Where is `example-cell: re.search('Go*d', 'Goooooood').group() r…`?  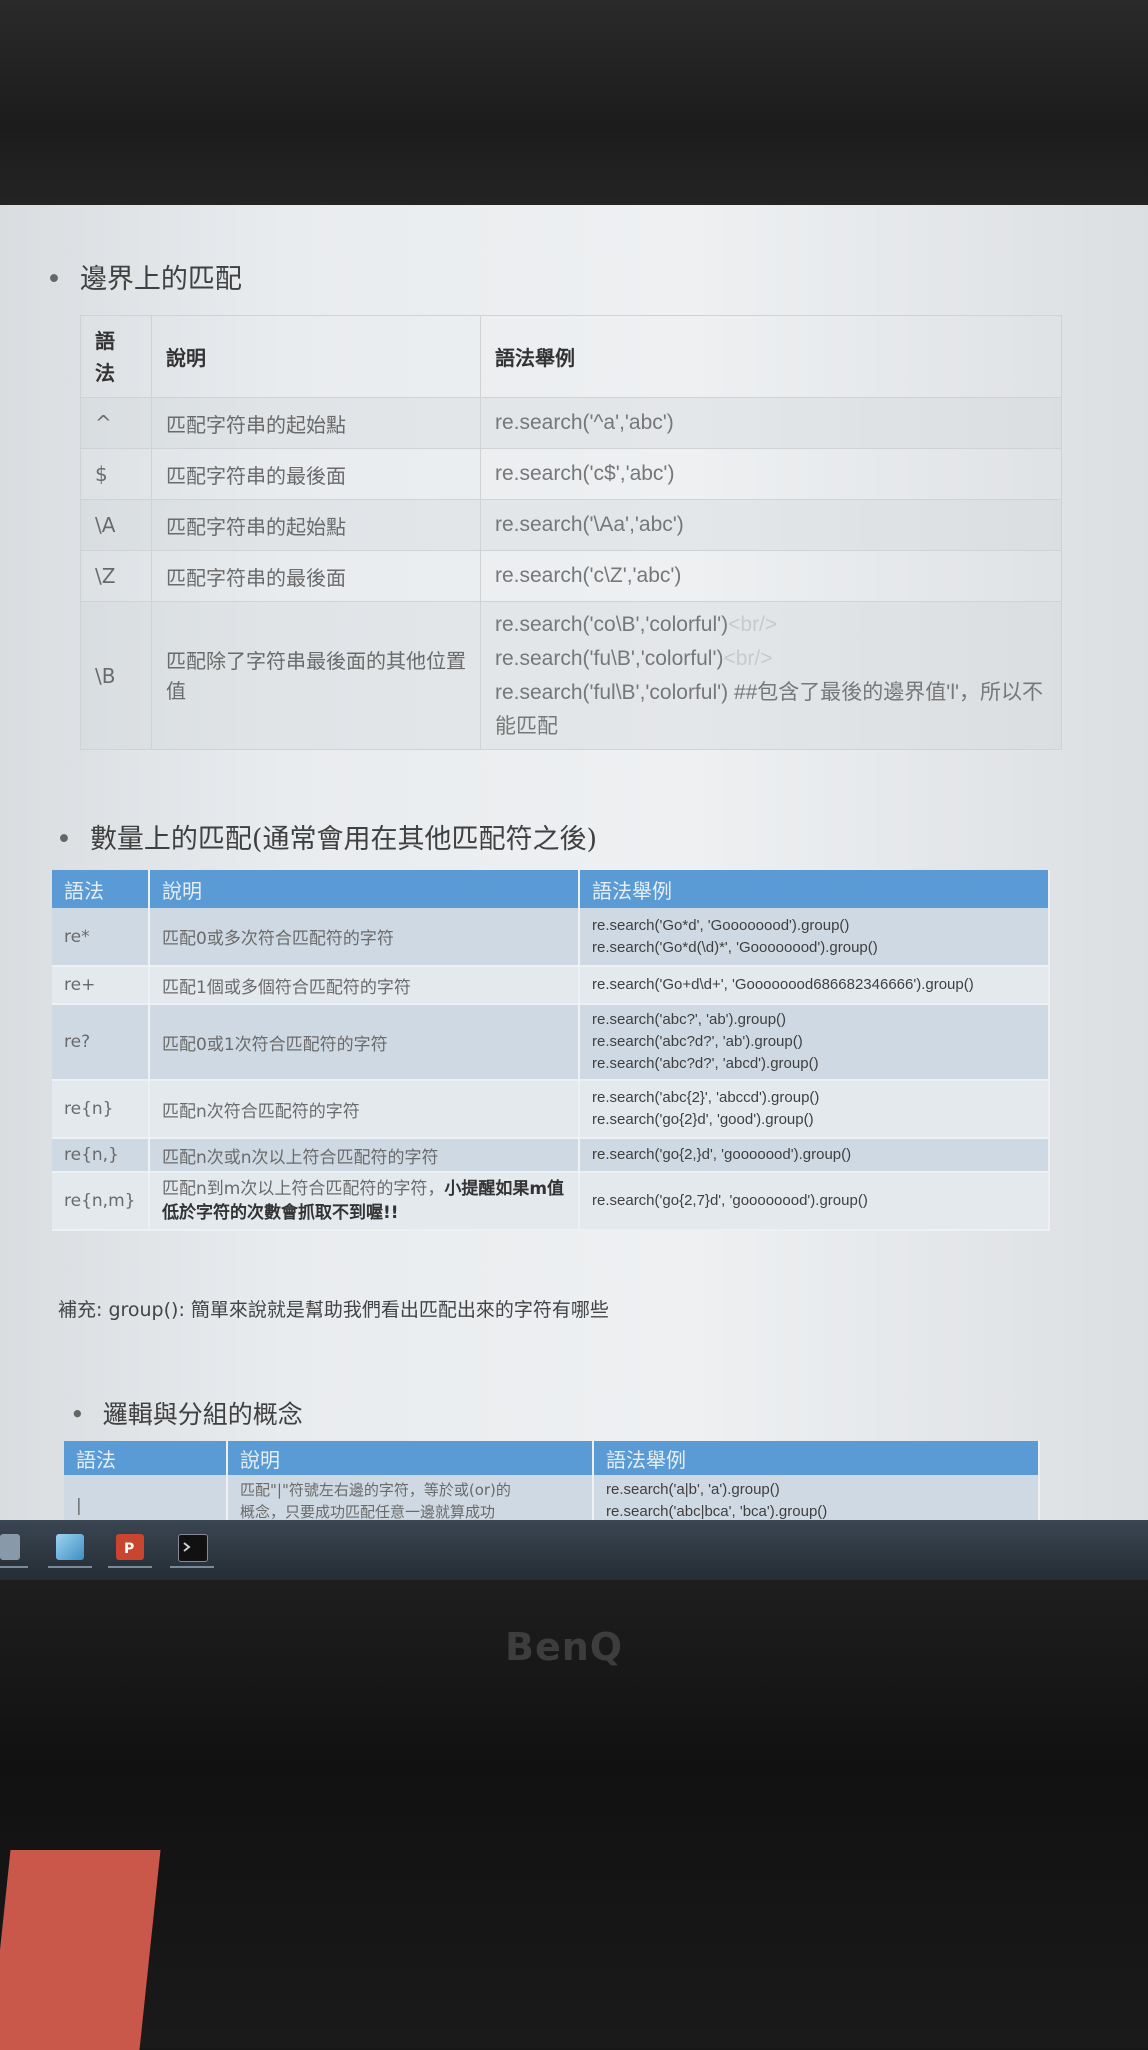
example-cell: re.search('Go*d', 'Goooooood').group() r… is located at coordinates (814, 937).